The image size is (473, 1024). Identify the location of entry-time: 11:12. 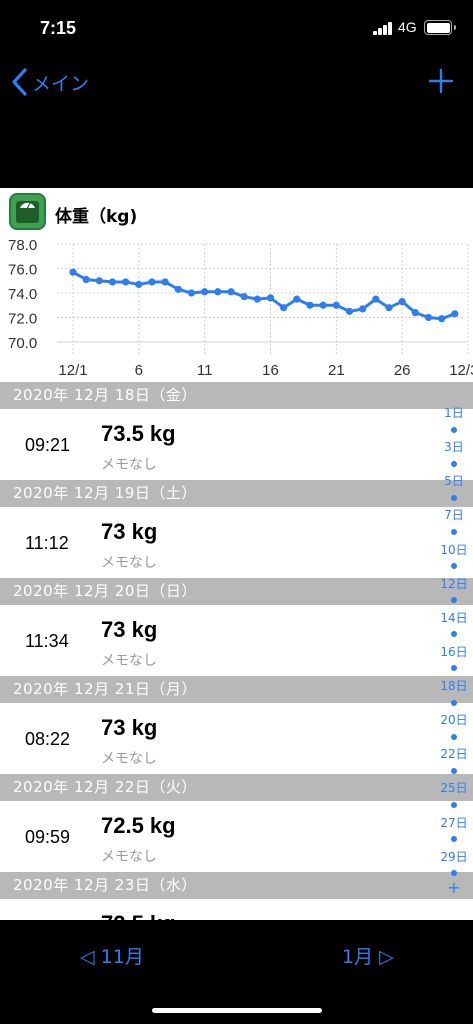
(47, 543).